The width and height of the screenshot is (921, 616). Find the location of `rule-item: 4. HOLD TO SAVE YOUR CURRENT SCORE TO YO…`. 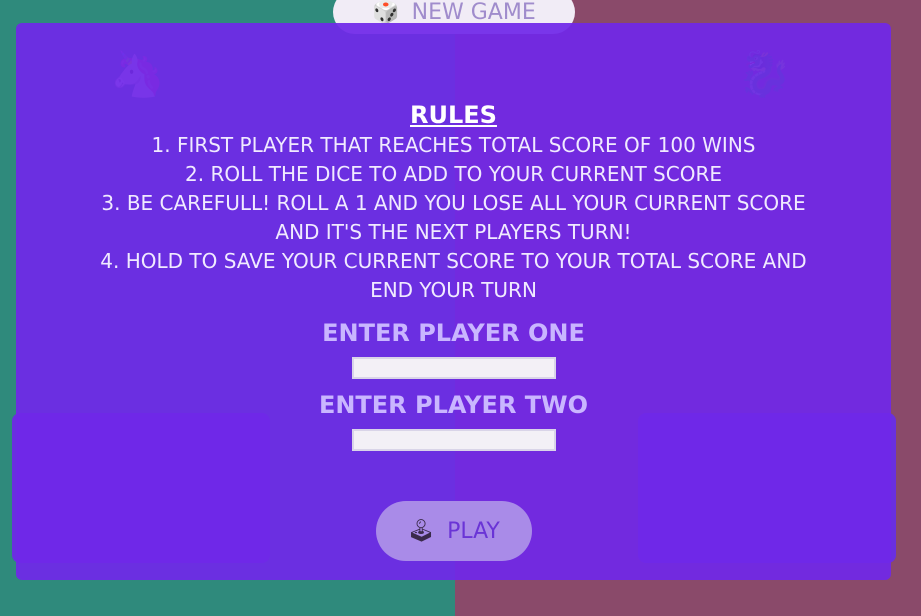

rule-item: 4. HOLD TO SAVE YOUR CURRENT SCORE TO YO… is located at coordinates (453, 275).